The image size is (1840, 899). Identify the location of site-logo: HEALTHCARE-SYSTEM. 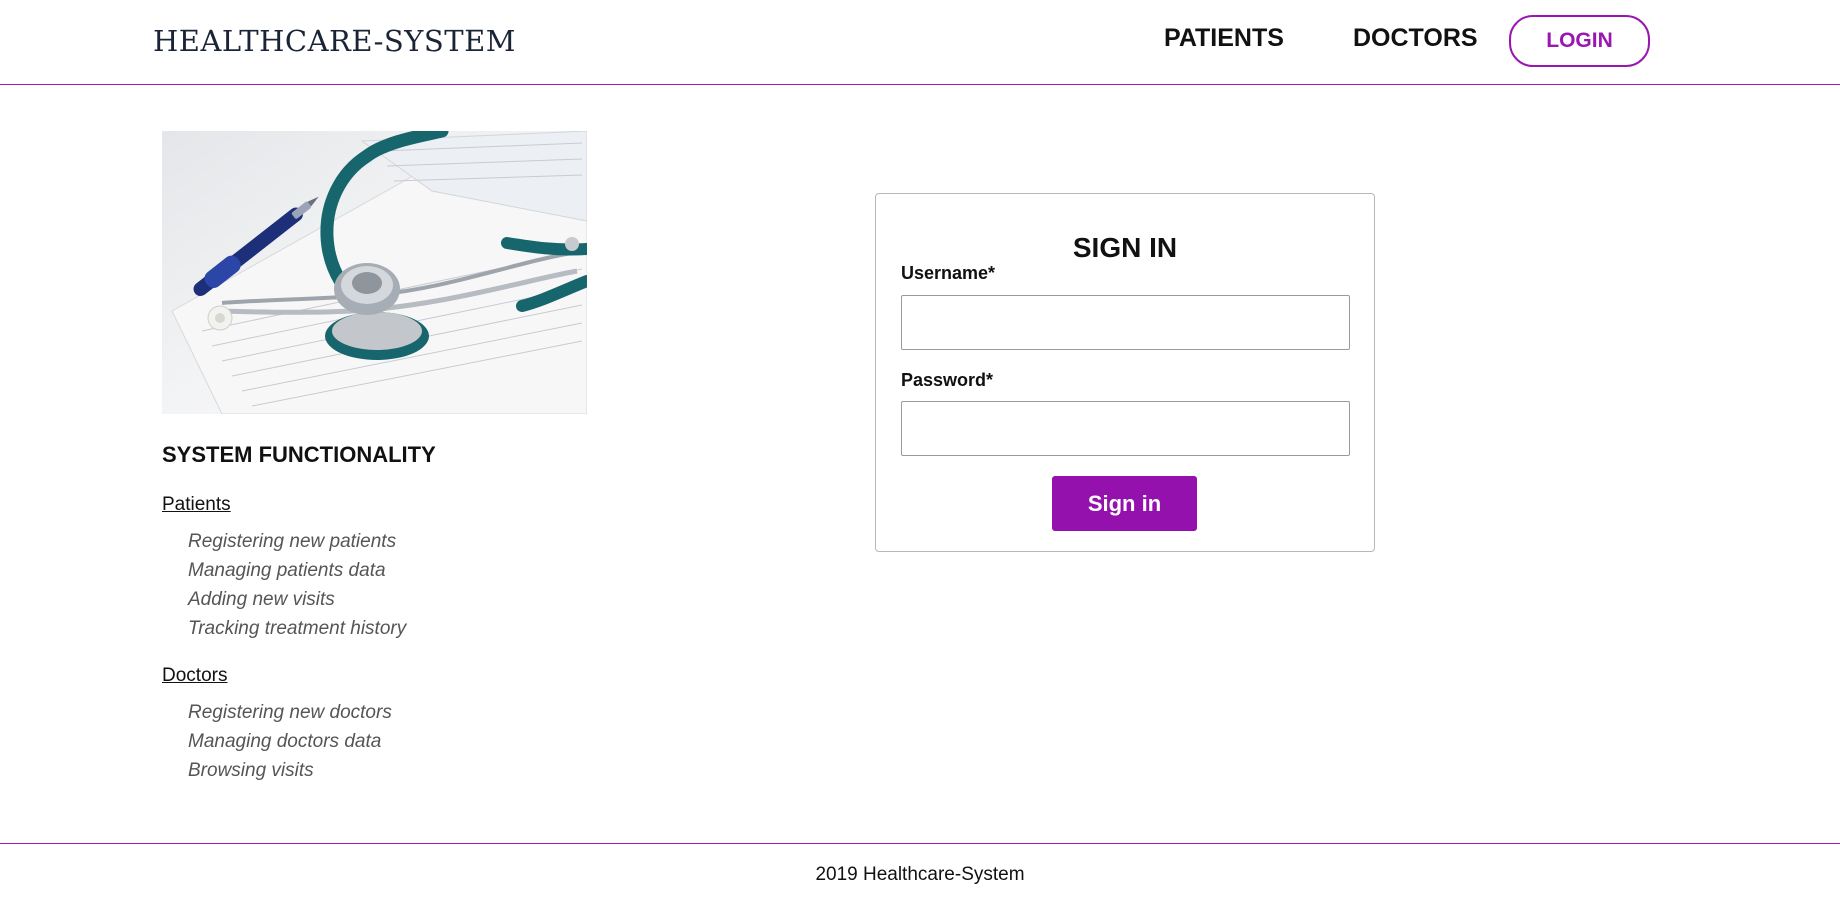
(334, 41).